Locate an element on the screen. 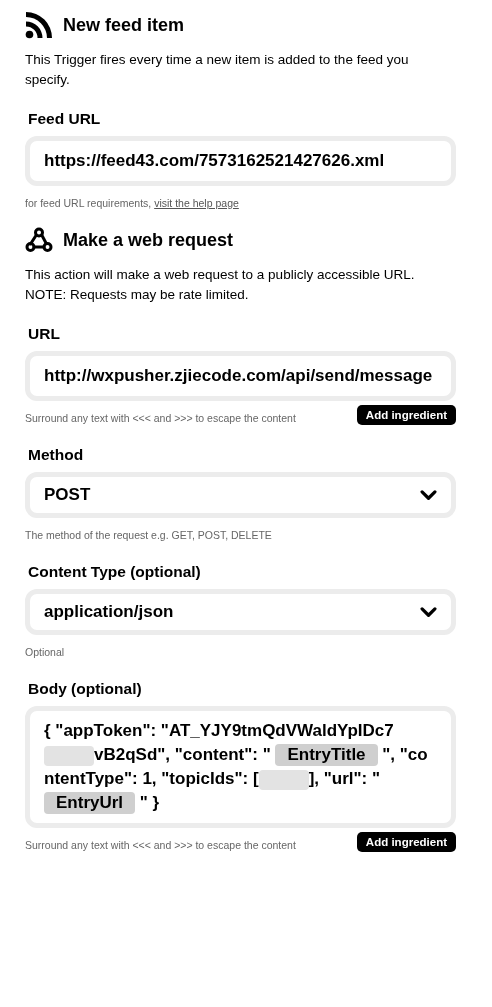 The width and height of the screenshot is (492, 1007). help-text: The method of the request e.g. GET, POST, DELETE is located at coordinates (148, 535).